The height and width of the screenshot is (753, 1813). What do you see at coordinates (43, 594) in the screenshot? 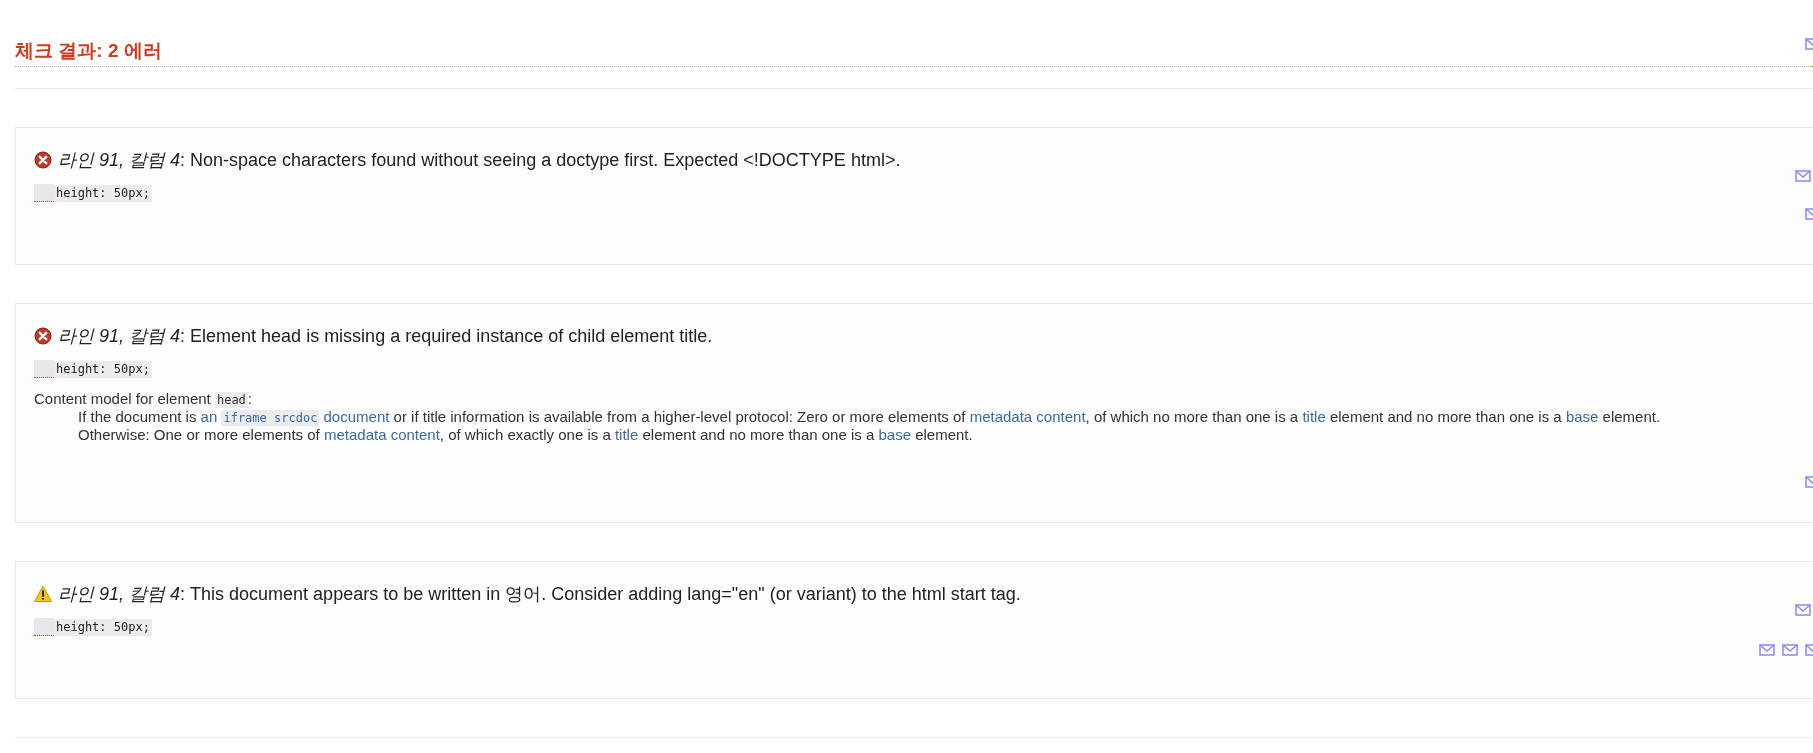
I see `warning-icon` at bounding box center [43, 594].